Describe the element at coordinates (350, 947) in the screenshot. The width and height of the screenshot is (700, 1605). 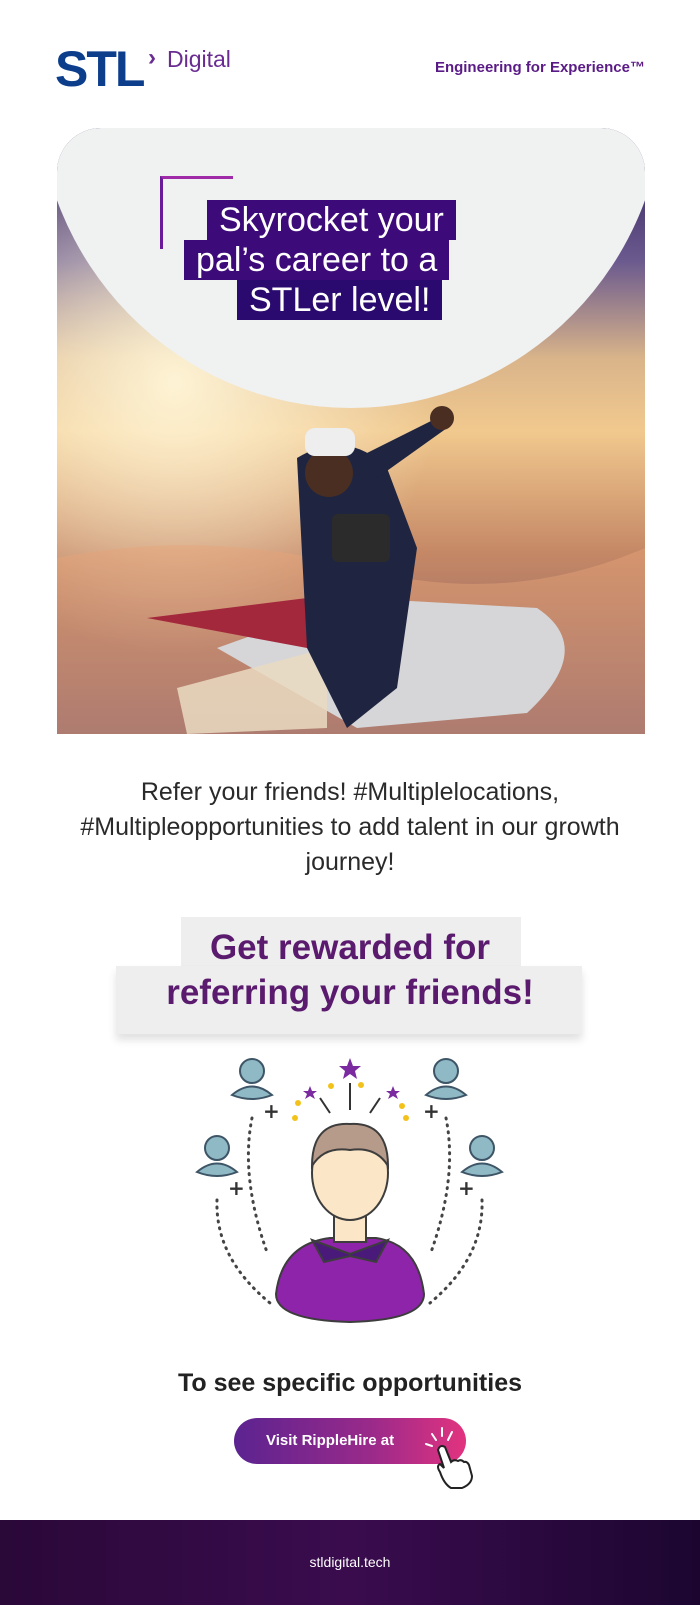
I see `reward-heading-line-1: Get rewarded for` at that location.